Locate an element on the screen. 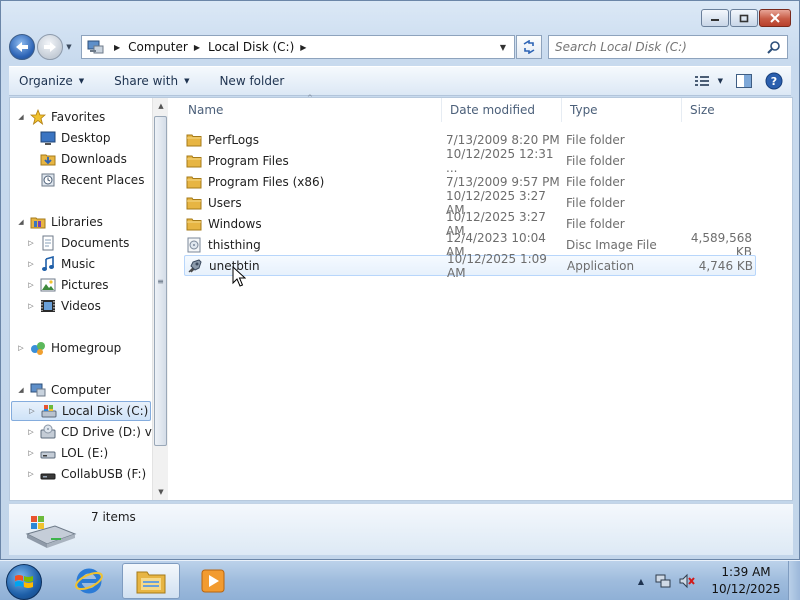 This screenshot has height=600, width=800. nav-pictures-label: Pictures is located at coordinates (85, 285).